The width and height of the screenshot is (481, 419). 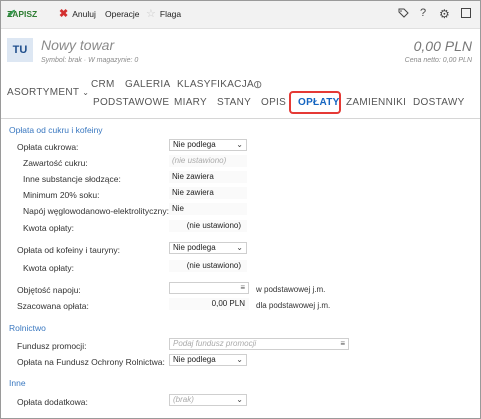 I want to click on tag-add-icon, so click(x=403, y=14).